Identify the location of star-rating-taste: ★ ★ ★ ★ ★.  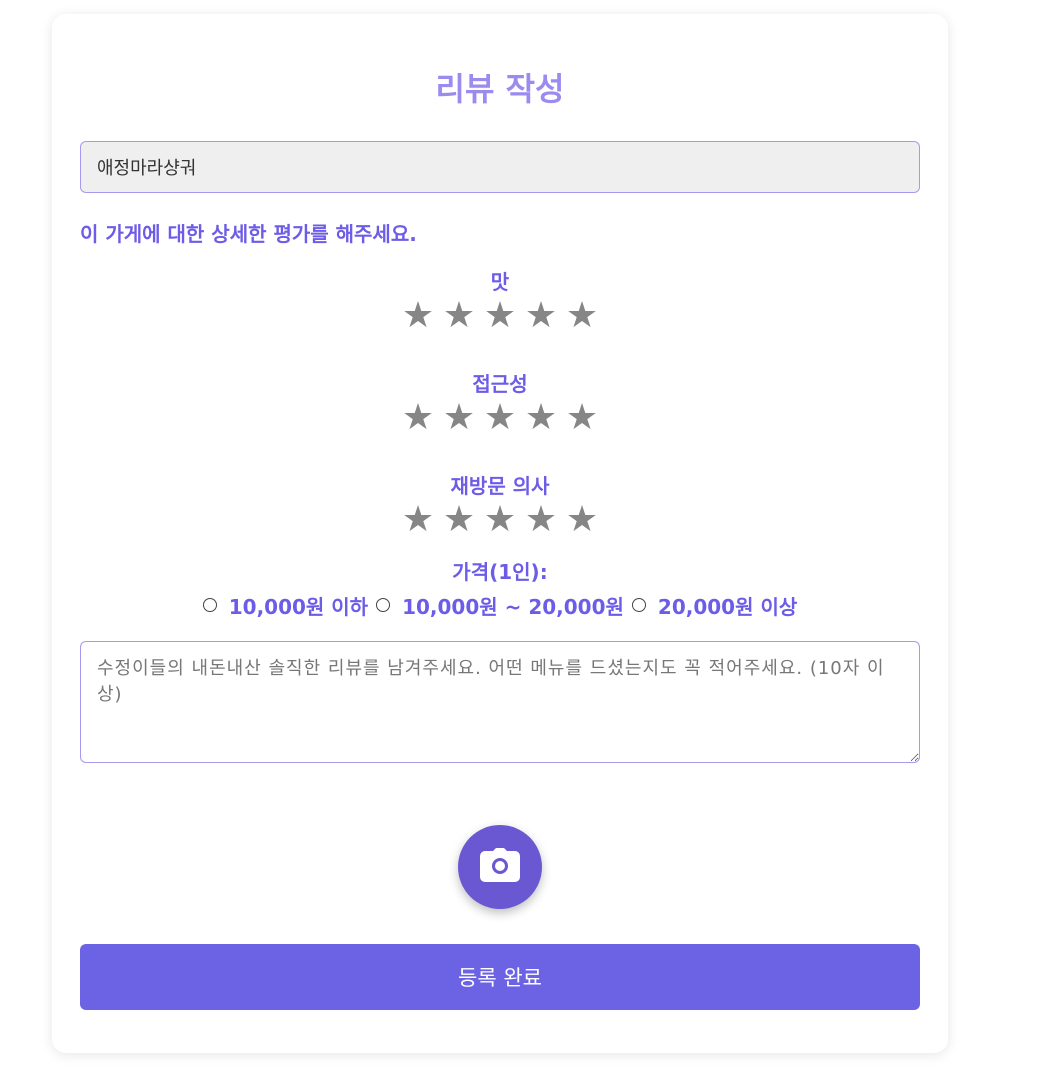
(500, 316).